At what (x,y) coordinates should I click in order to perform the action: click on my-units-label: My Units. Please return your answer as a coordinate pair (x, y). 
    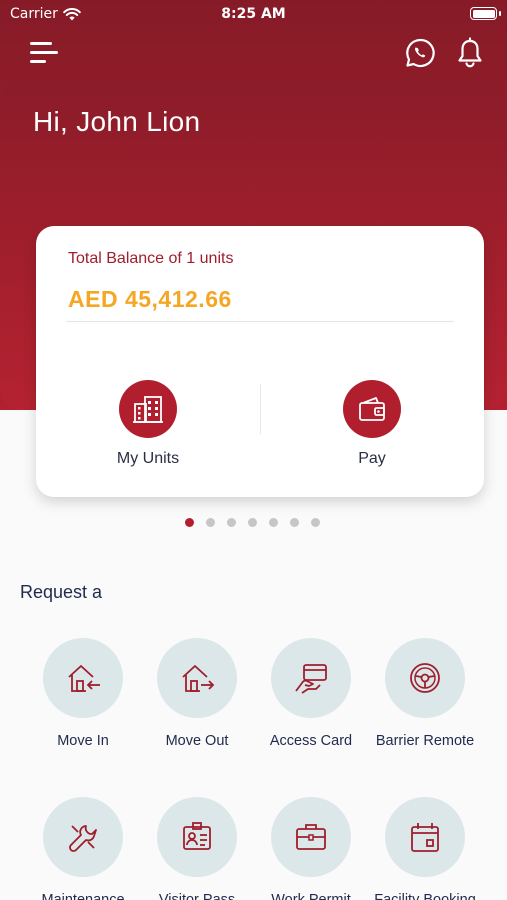
    Looking at the image, I should click on (148, 458).